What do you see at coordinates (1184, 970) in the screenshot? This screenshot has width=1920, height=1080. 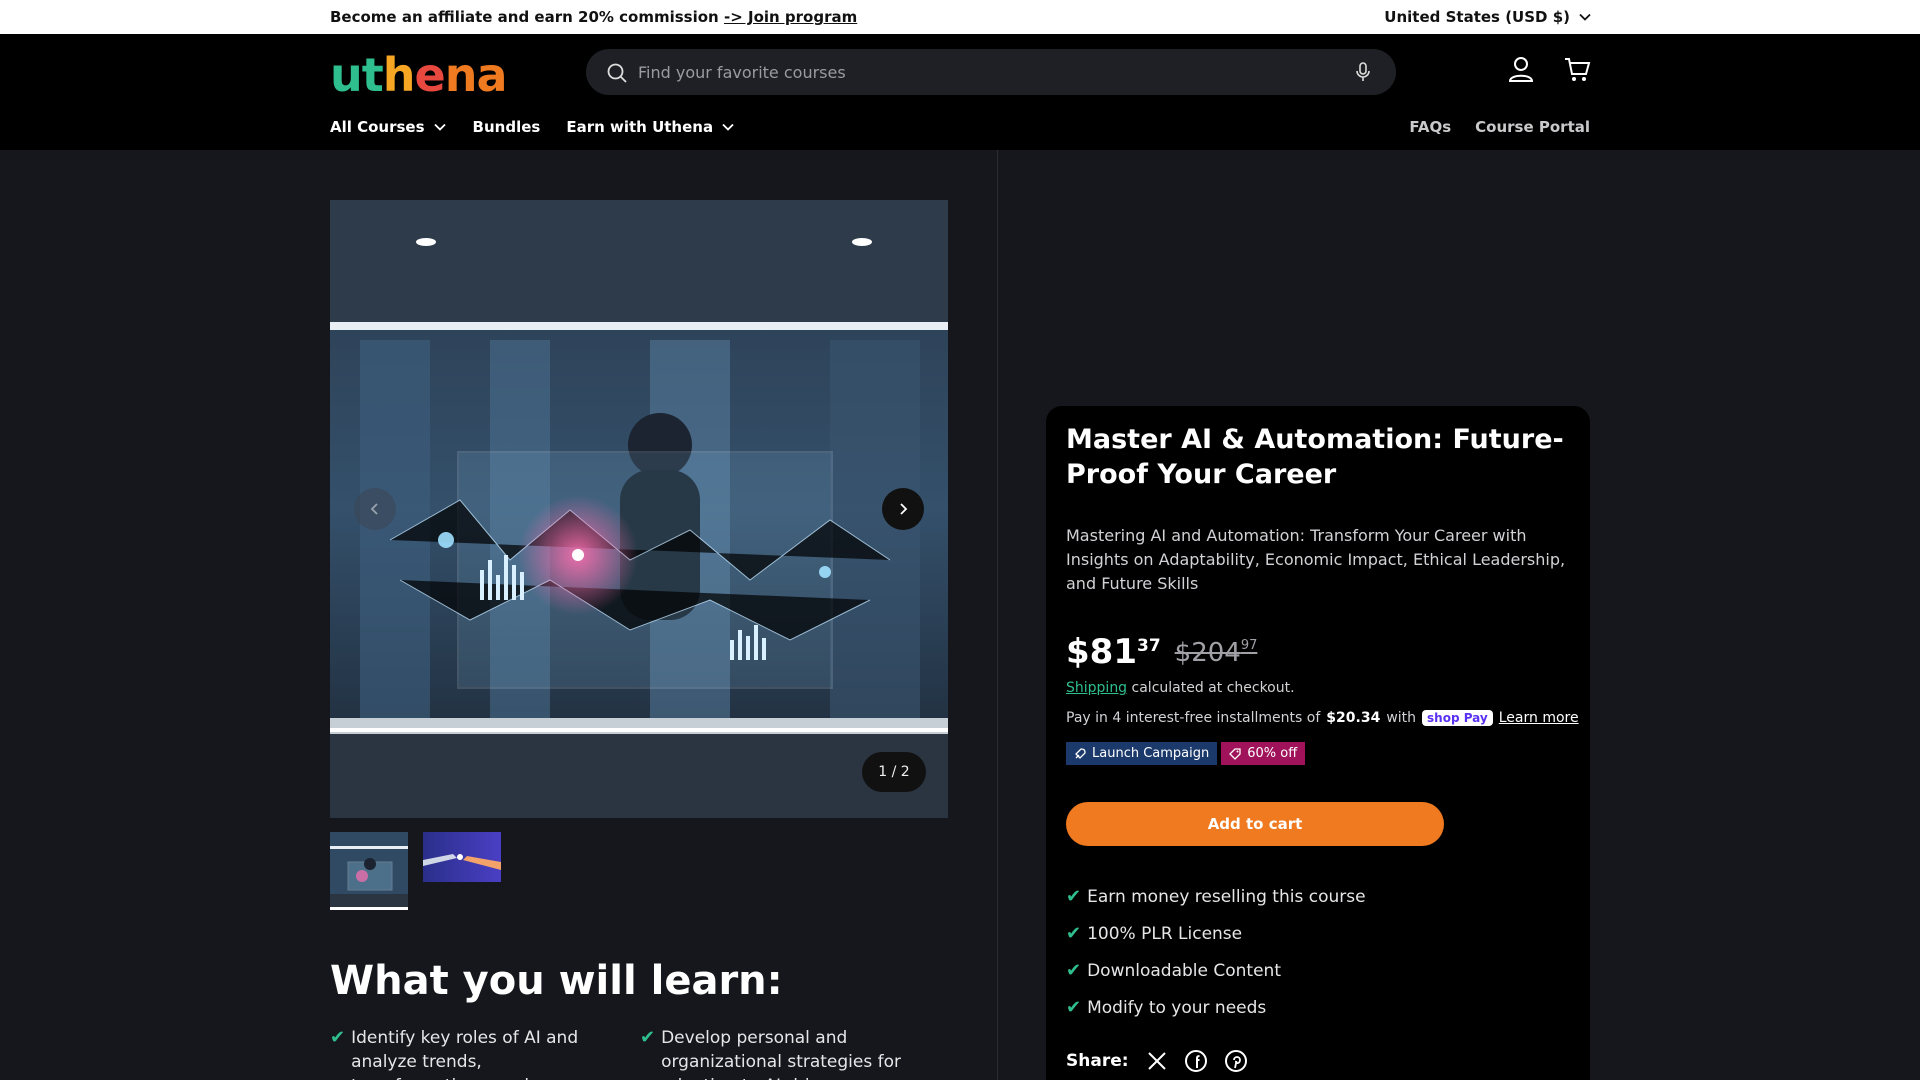 I see `feature-text: Downloadable Content` at bounding box center [1184, 970].